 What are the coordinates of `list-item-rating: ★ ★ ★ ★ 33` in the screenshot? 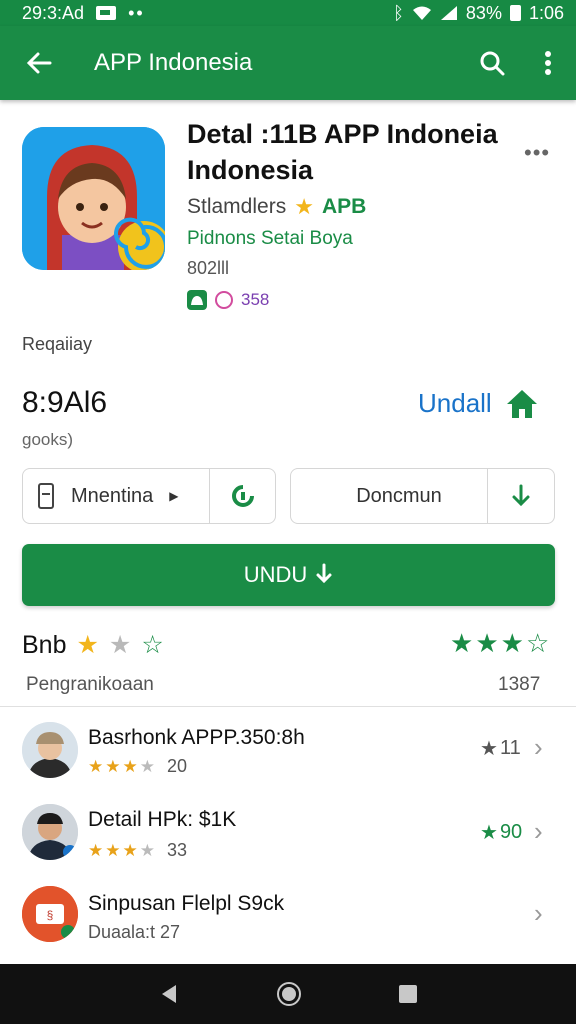 It's located at (137, 850).